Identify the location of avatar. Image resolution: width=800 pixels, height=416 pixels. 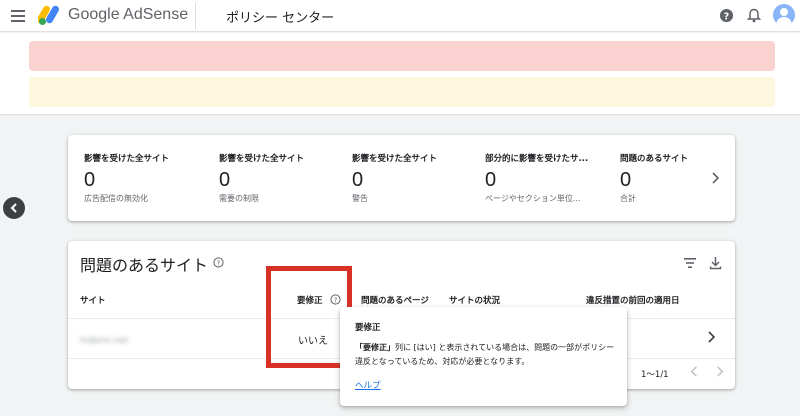
(784, 15).